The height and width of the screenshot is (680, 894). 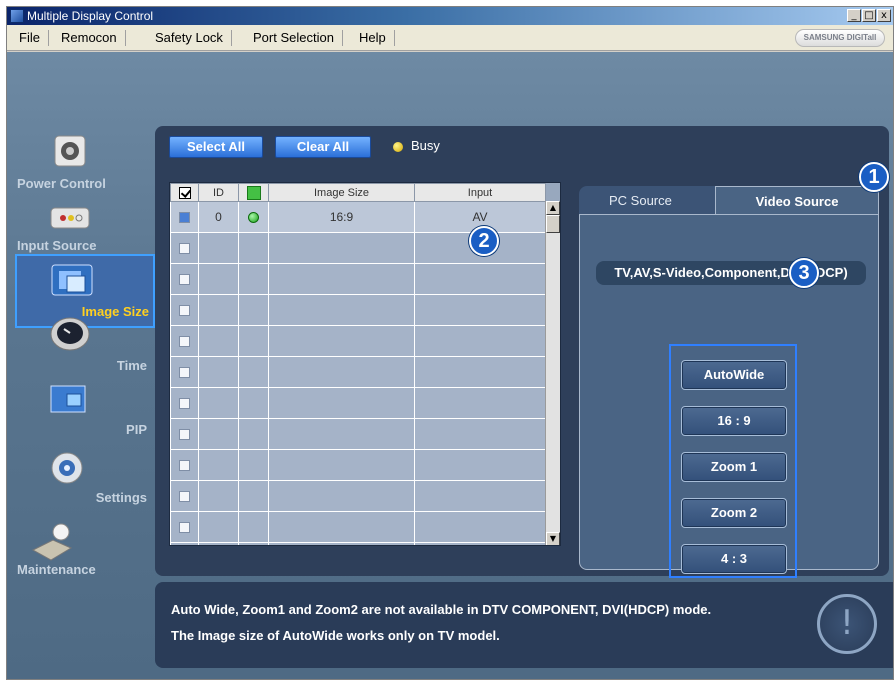 I want to click on menu-file: File, so click(x=30, y=38).